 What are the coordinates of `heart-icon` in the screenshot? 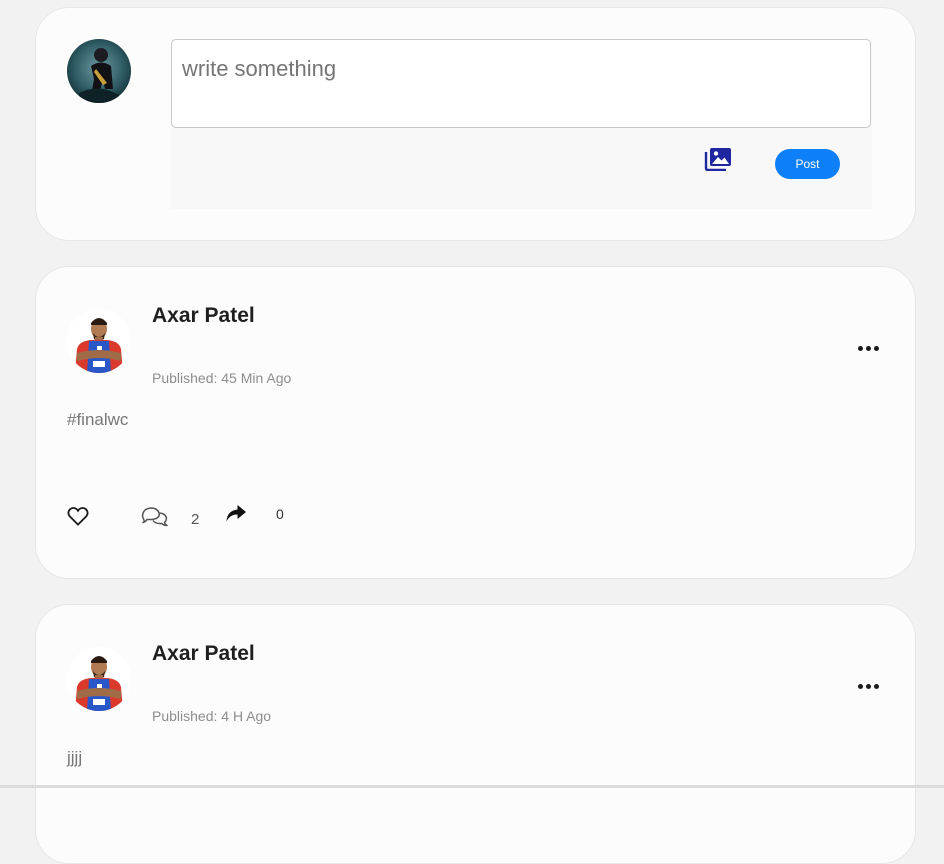 It's located at (78, 516).